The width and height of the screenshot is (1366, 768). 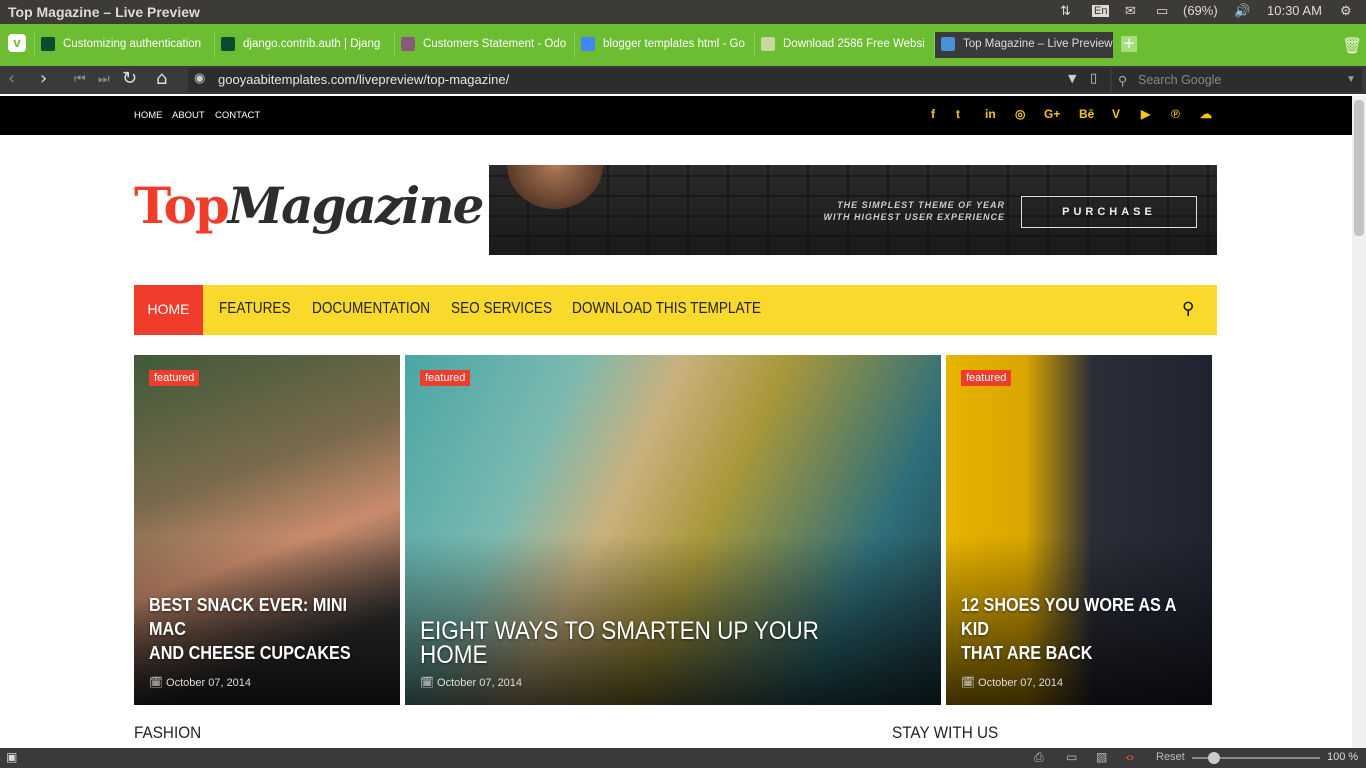 I want to click on browser-tab: Download 2586 Free Websi, so click(x=843, y=45).